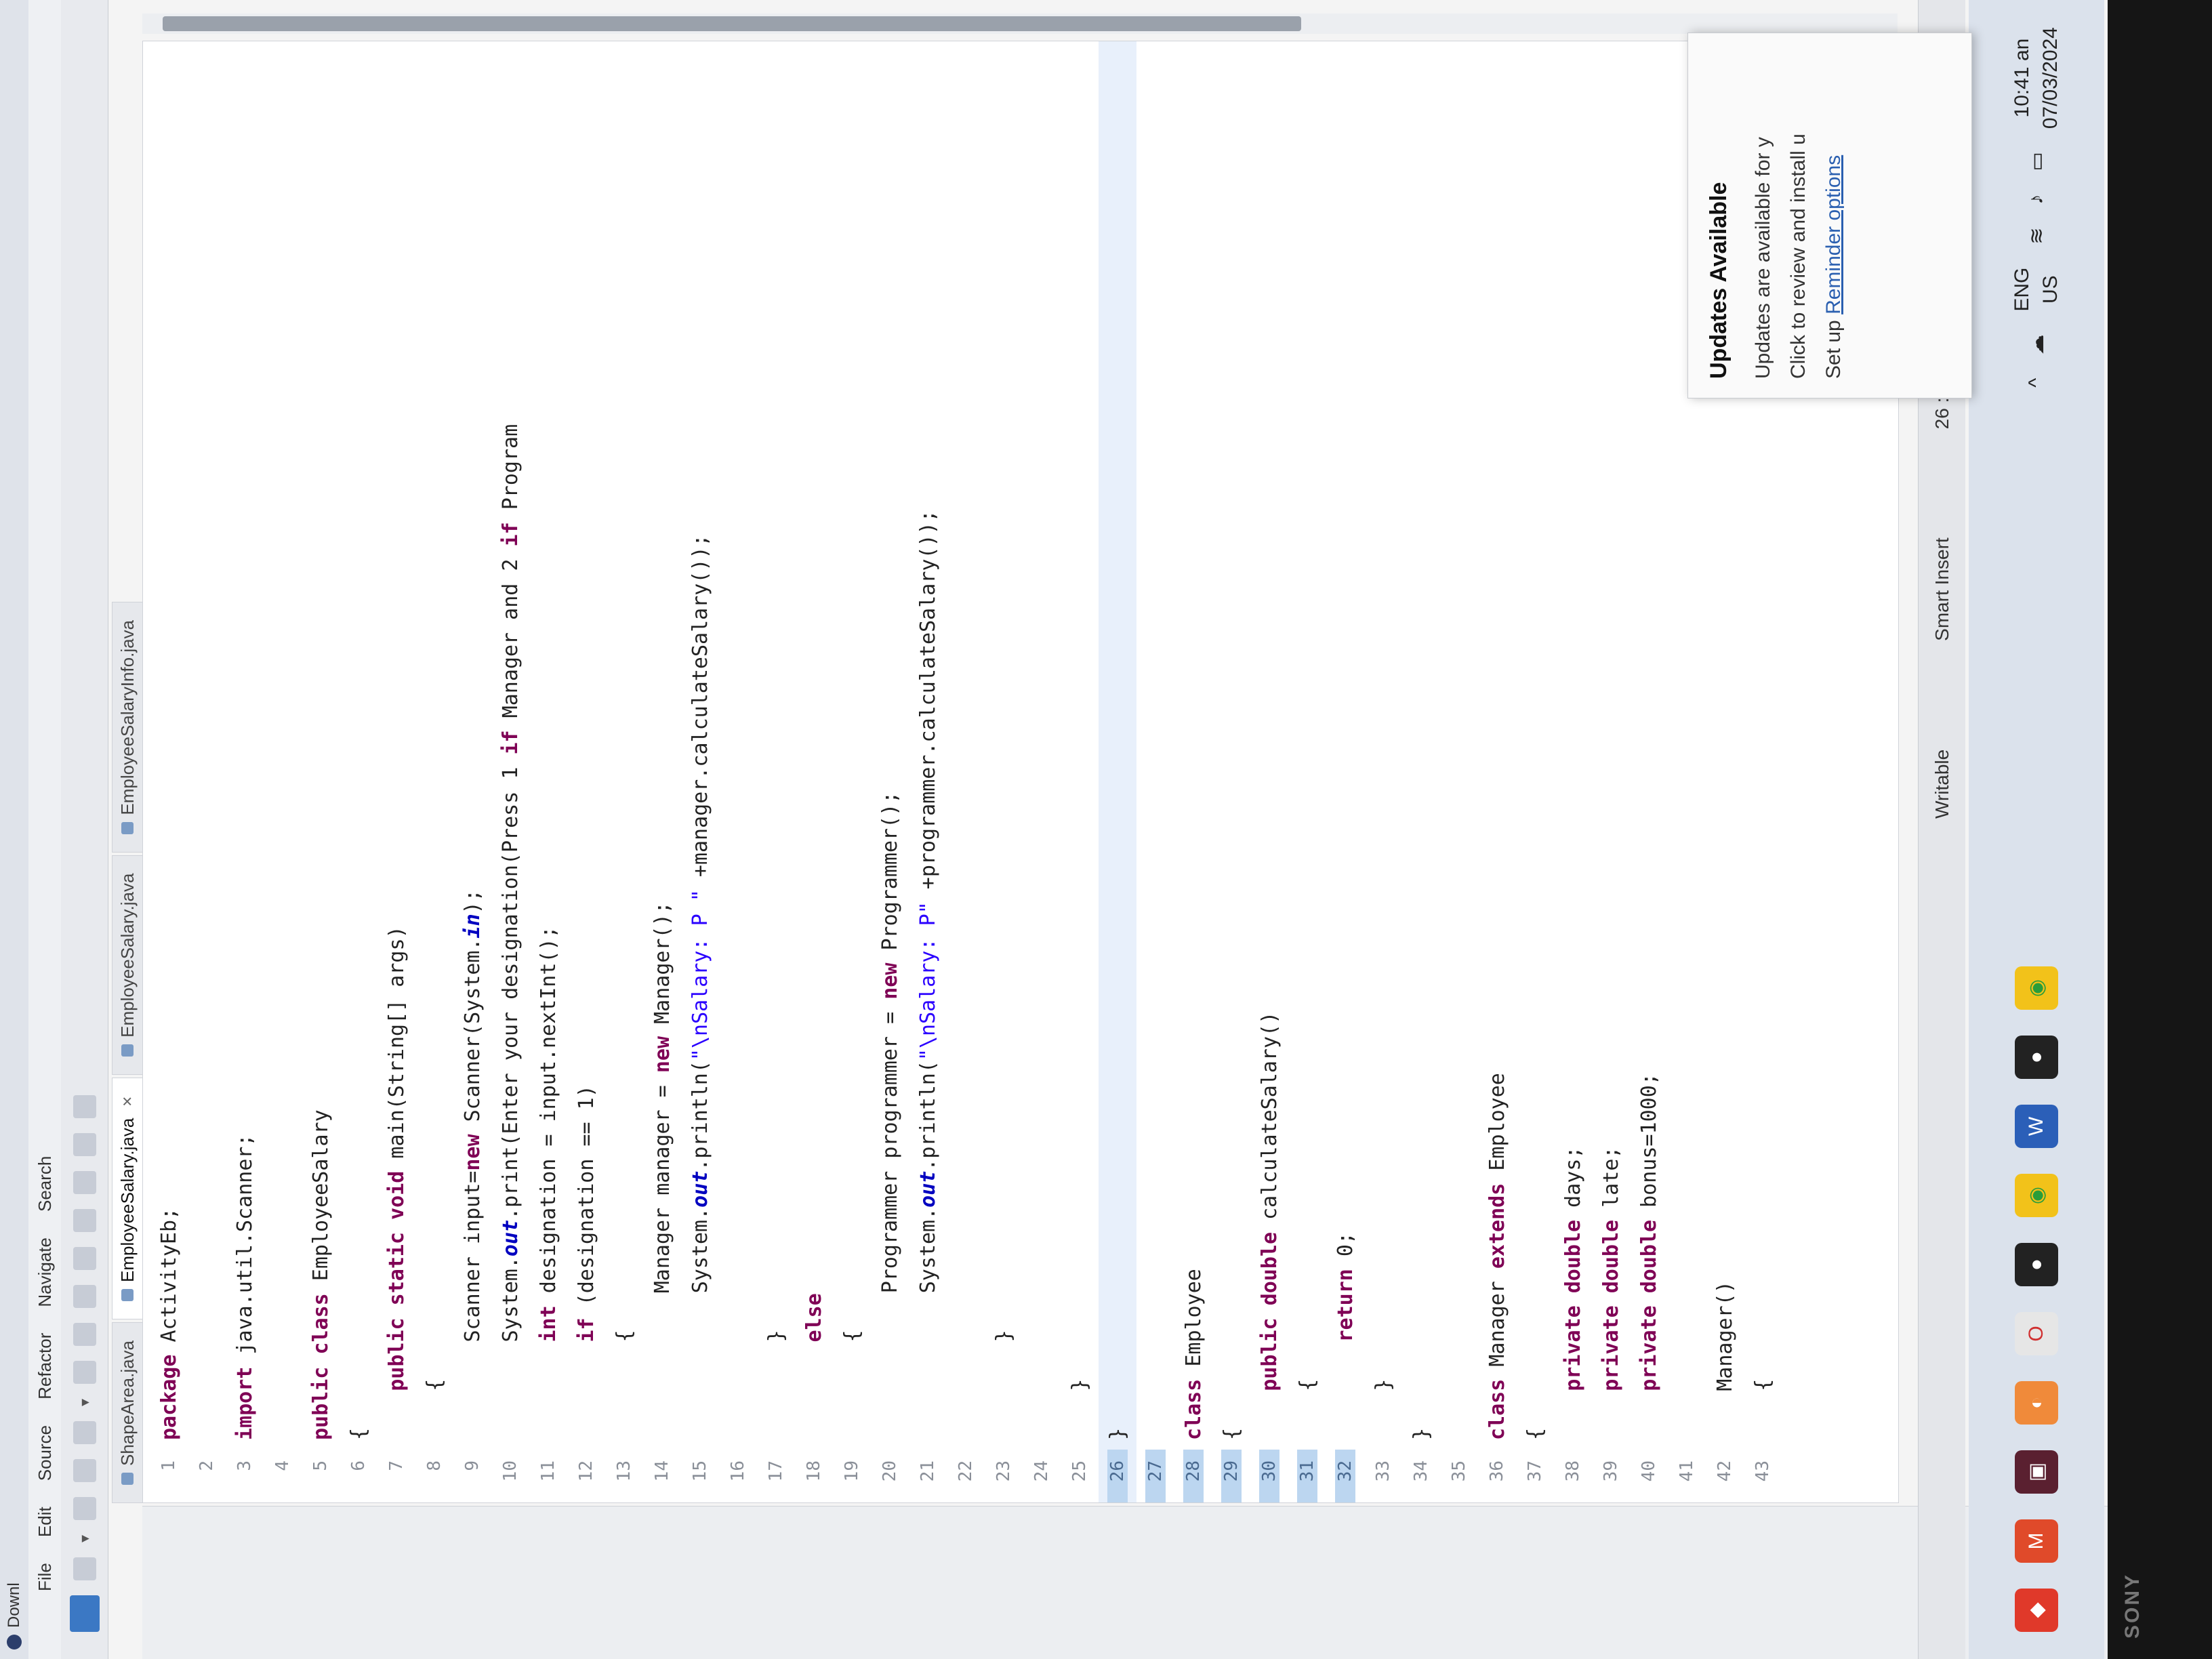  Describe the element at coordinates (434, 771) in the screenshot. I see `code-line: 8 {` at that location.